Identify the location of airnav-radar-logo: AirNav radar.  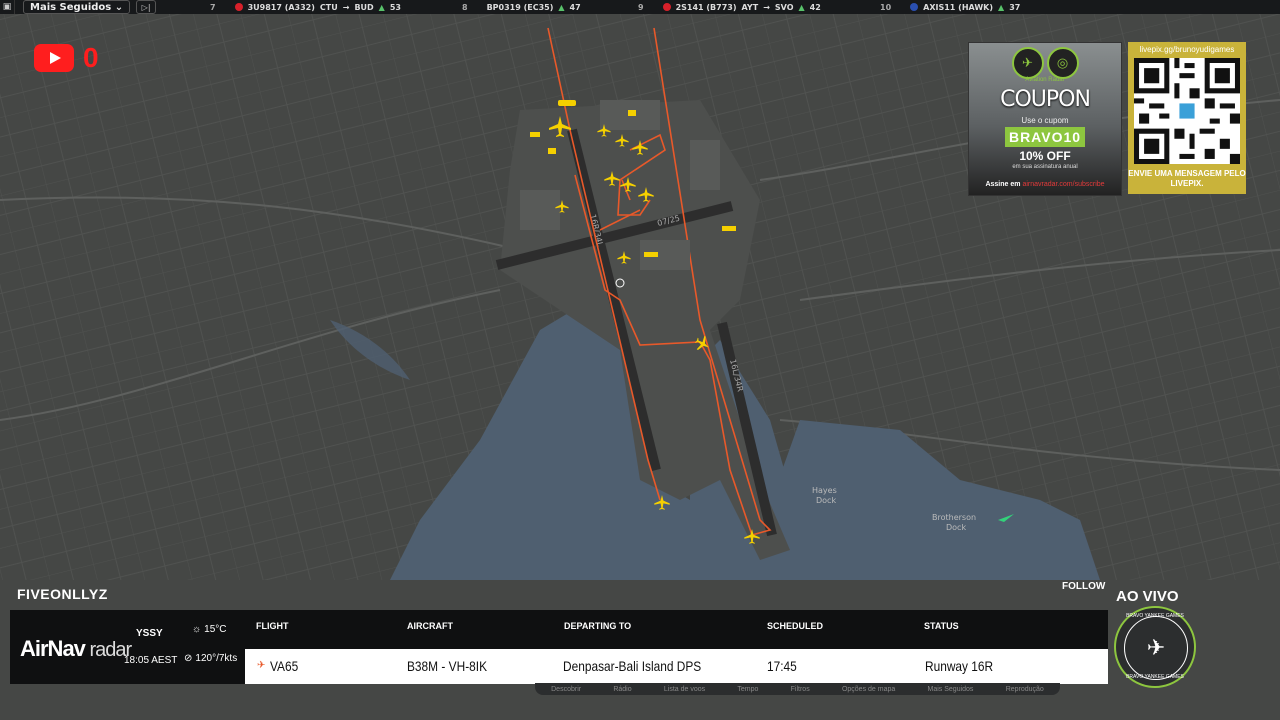
(76, 649).